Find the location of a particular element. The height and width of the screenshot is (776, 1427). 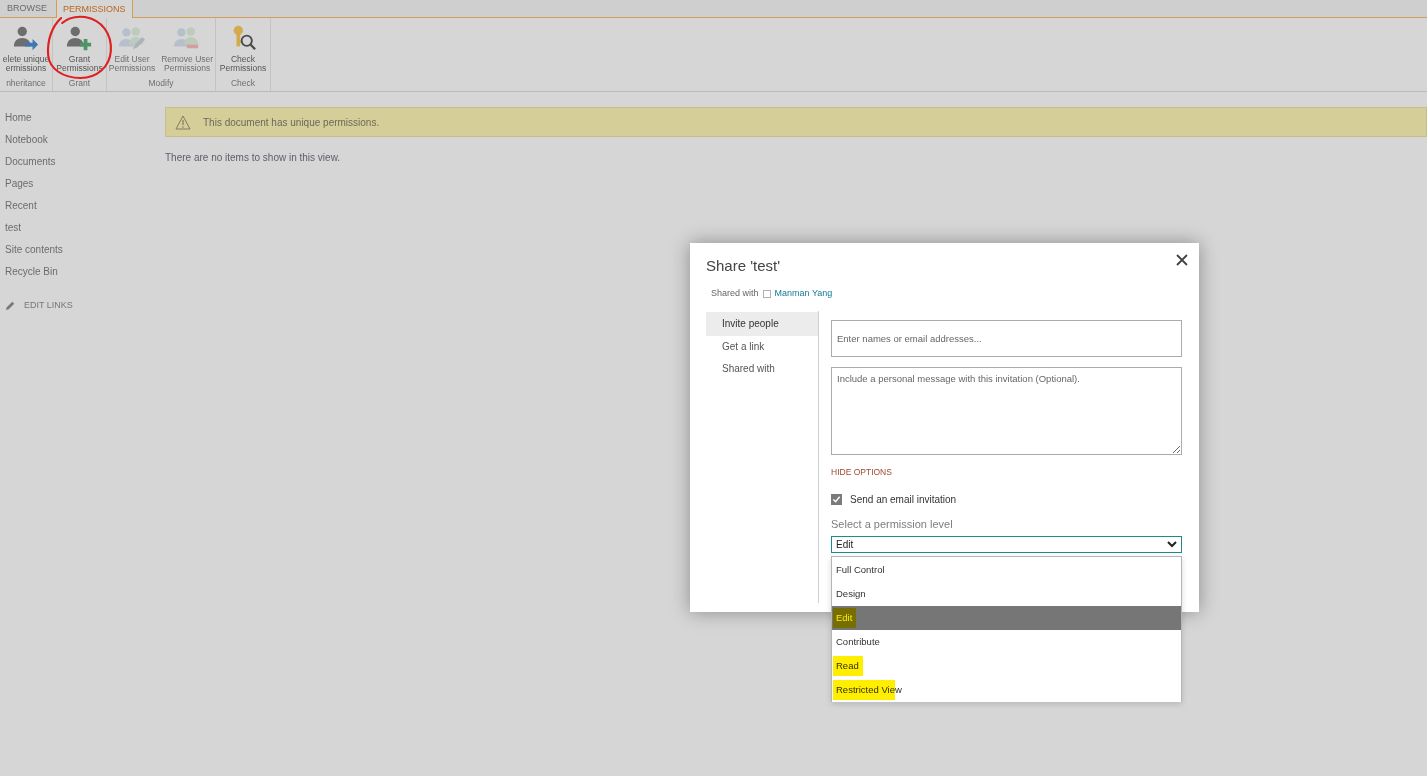

empty-message: There are no items to show in this view. is located at coordinates (253, 158).